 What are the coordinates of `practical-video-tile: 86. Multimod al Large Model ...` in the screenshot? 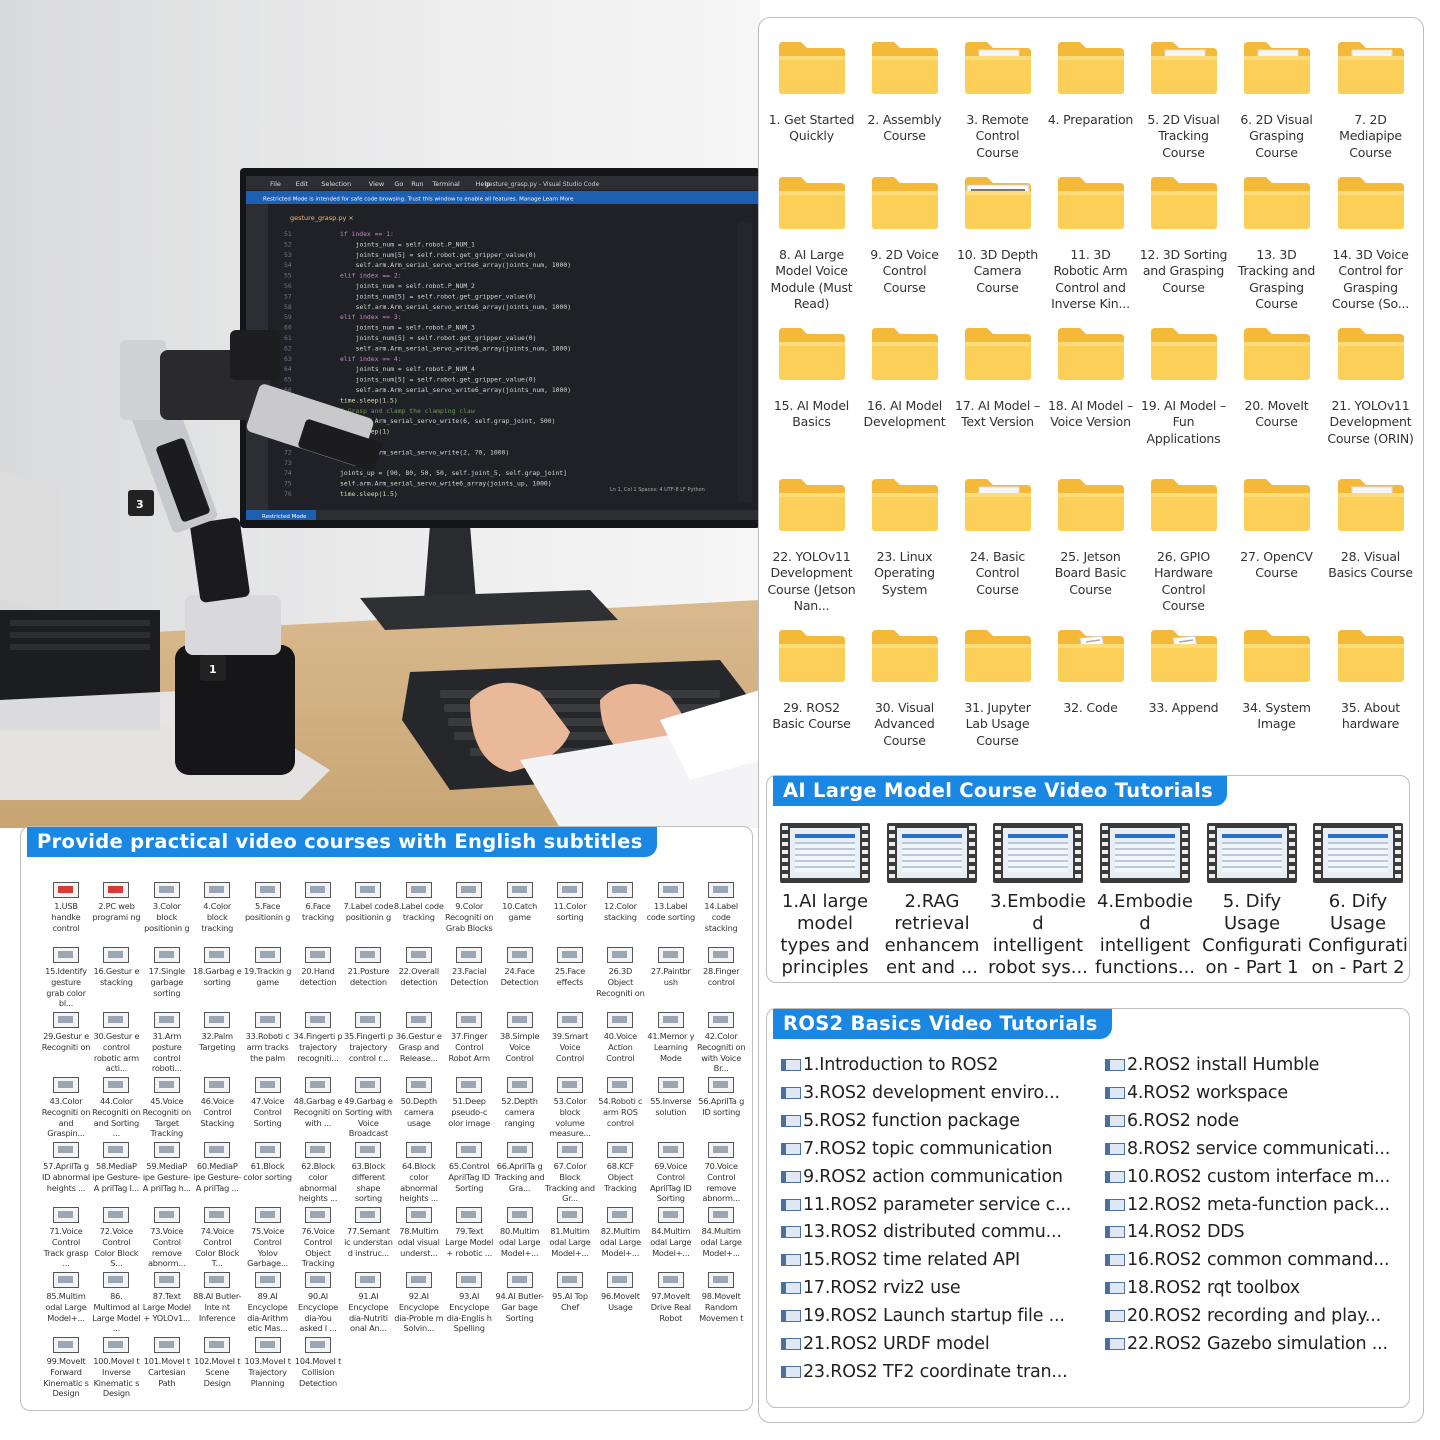 It's located at (116, 1303).